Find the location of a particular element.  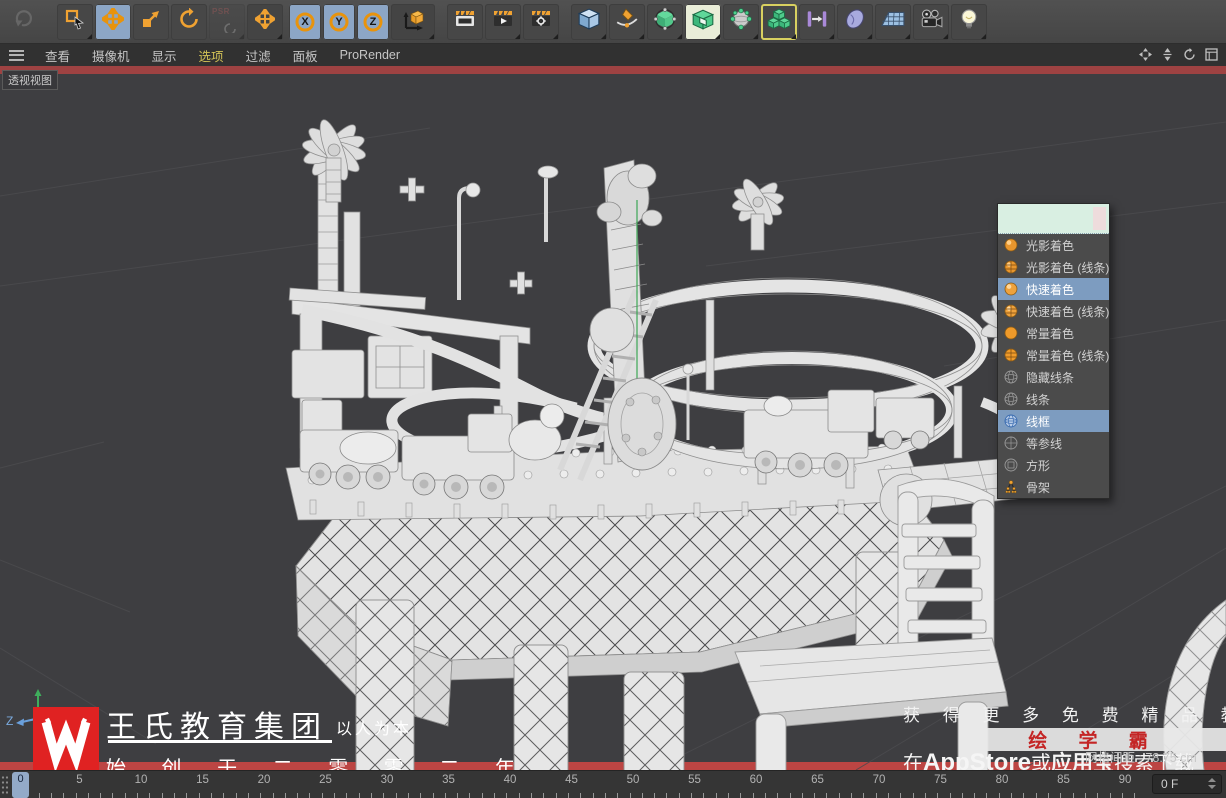

light-button is located at coordinates (969, 21).